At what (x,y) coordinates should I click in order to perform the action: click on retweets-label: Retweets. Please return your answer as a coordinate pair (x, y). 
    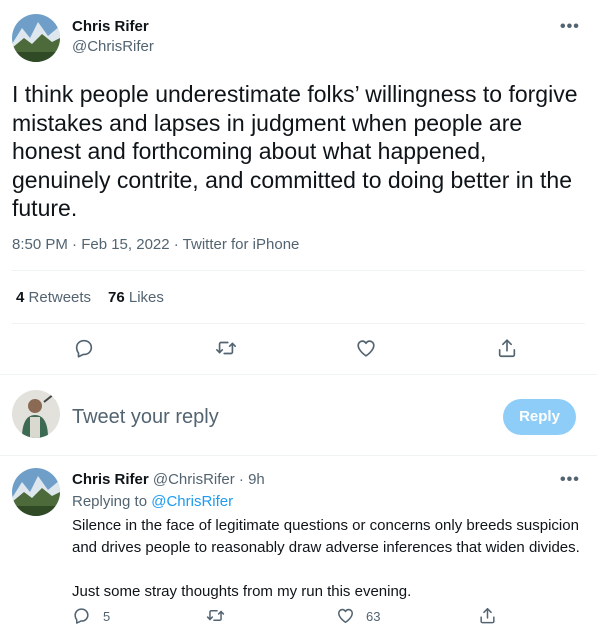
    Looking at the image, I should click on (60, 297).